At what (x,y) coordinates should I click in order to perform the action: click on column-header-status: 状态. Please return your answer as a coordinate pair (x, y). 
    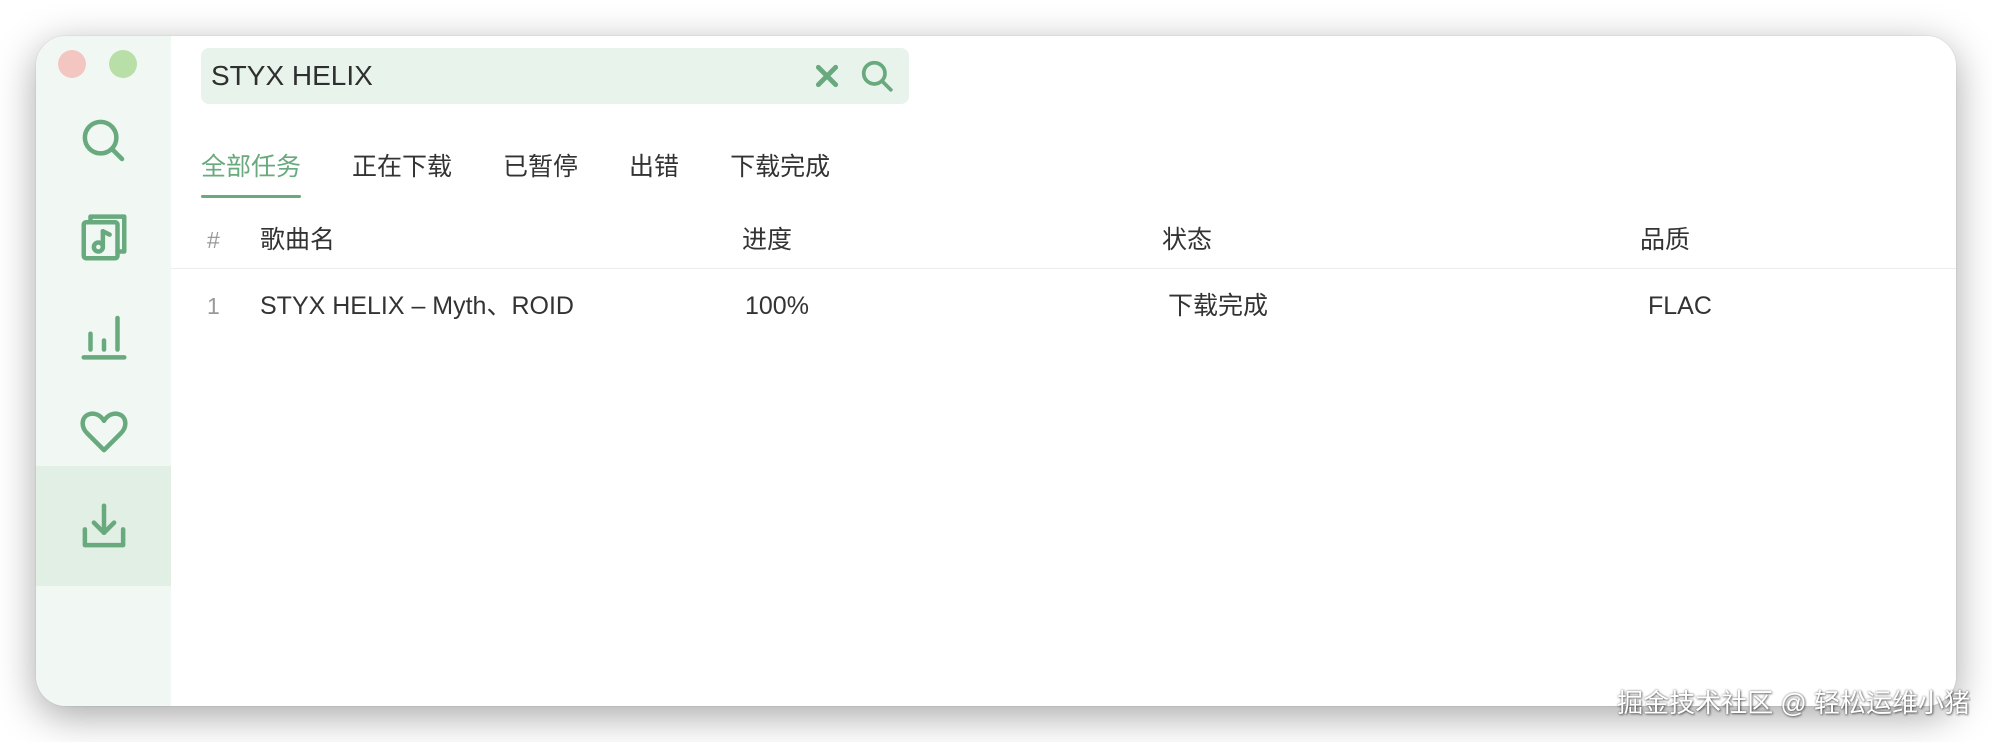
    Looking at the image, I should click on (1187, 240).